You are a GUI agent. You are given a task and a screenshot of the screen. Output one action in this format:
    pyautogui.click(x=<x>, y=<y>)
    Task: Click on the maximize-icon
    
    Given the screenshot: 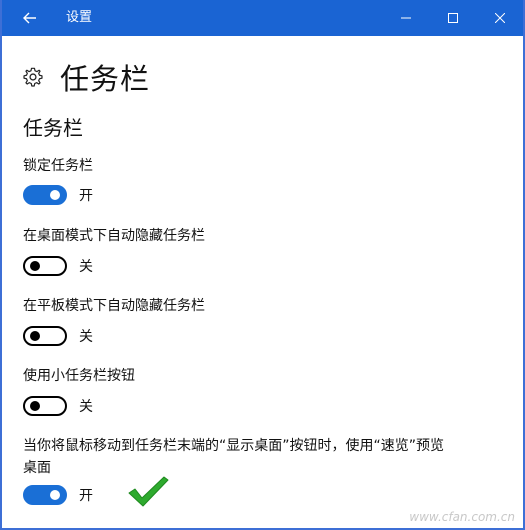 What is the action you would take?
    pyautogui.click(x=453, y=18)
    